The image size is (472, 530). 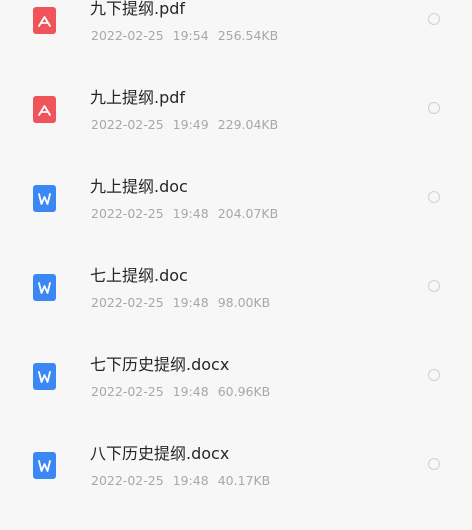 I want to click on file-name: 八下历史提纲.docx, so click(x=160, y=453).